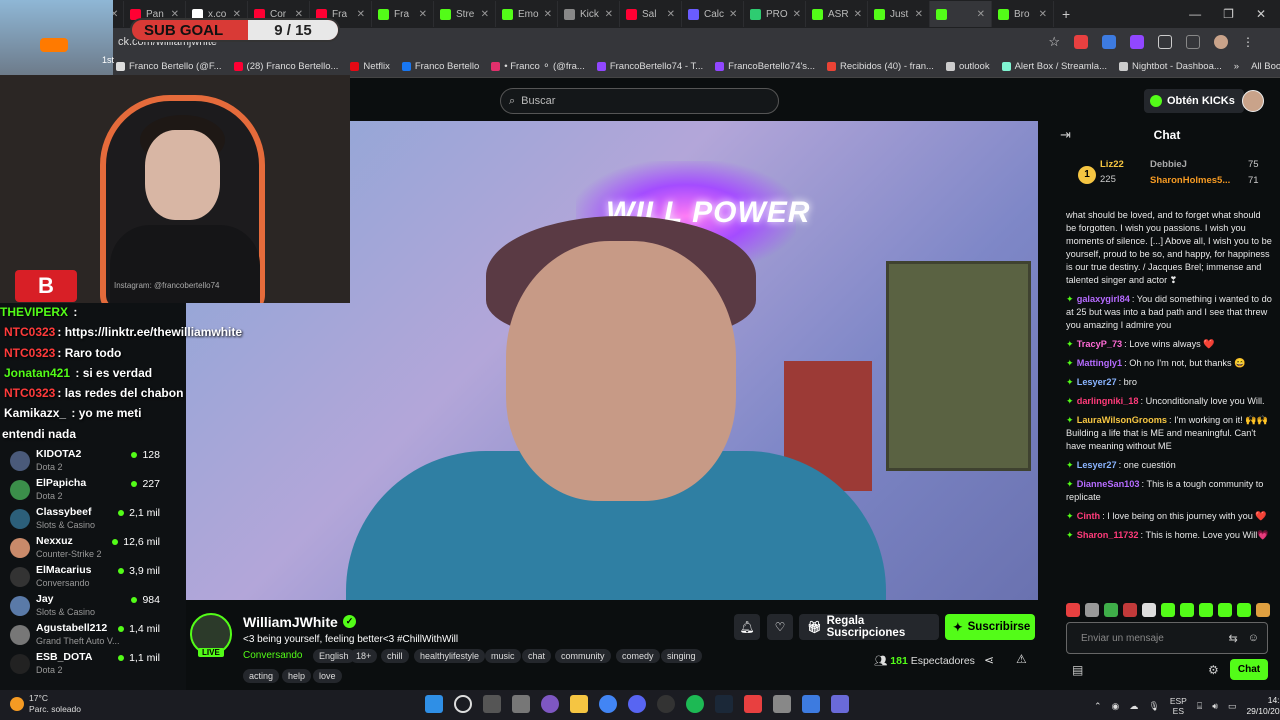 This screenshot has height=720, width=1280. I want to click on sidebar-channel: ESB_DOTA Dota 2 1,1 mil, so click(95, 664).